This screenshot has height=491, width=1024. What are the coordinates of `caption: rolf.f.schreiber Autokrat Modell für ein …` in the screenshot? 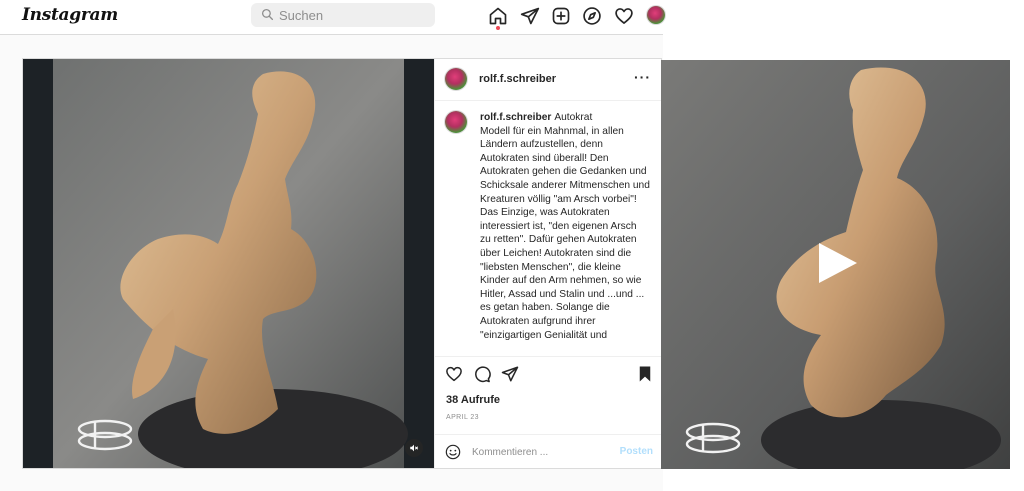 It's located at (565, 226).